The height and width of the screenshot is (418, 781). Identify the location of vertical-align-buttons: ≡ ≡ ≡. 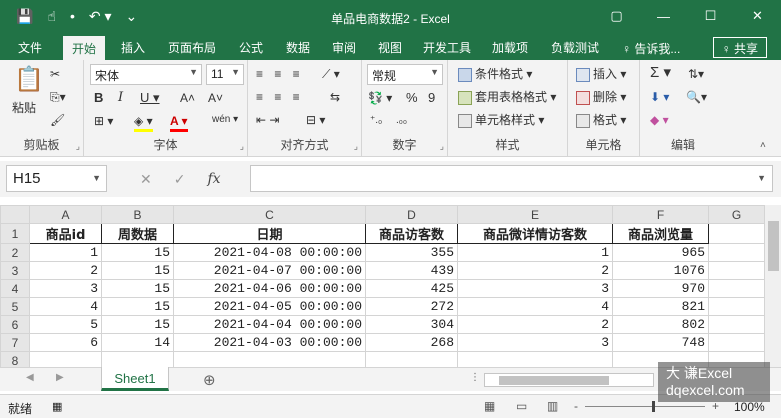
(280, 74).